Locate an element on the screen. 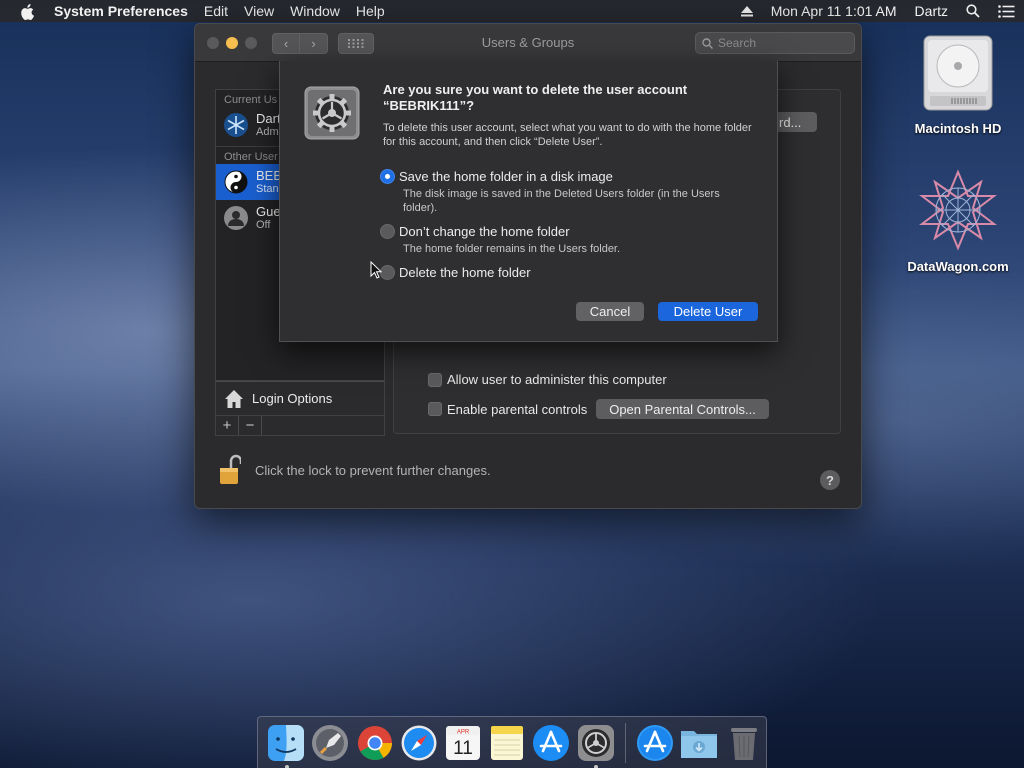 Image resolution: width=1024 pixels, height=768 pixels. user-name: Gue is located at coordinates (268, 211).